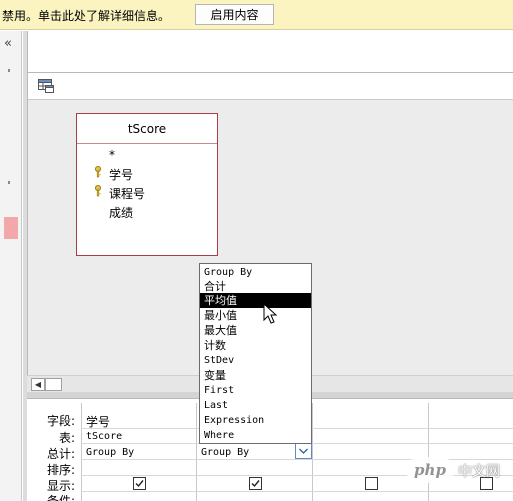 This screenshot has height=501, width=513. What do you see at coordinates (60, 454) in the screenshot?
I see `row-label-total: 总计:` at bounding box center [60, 454].